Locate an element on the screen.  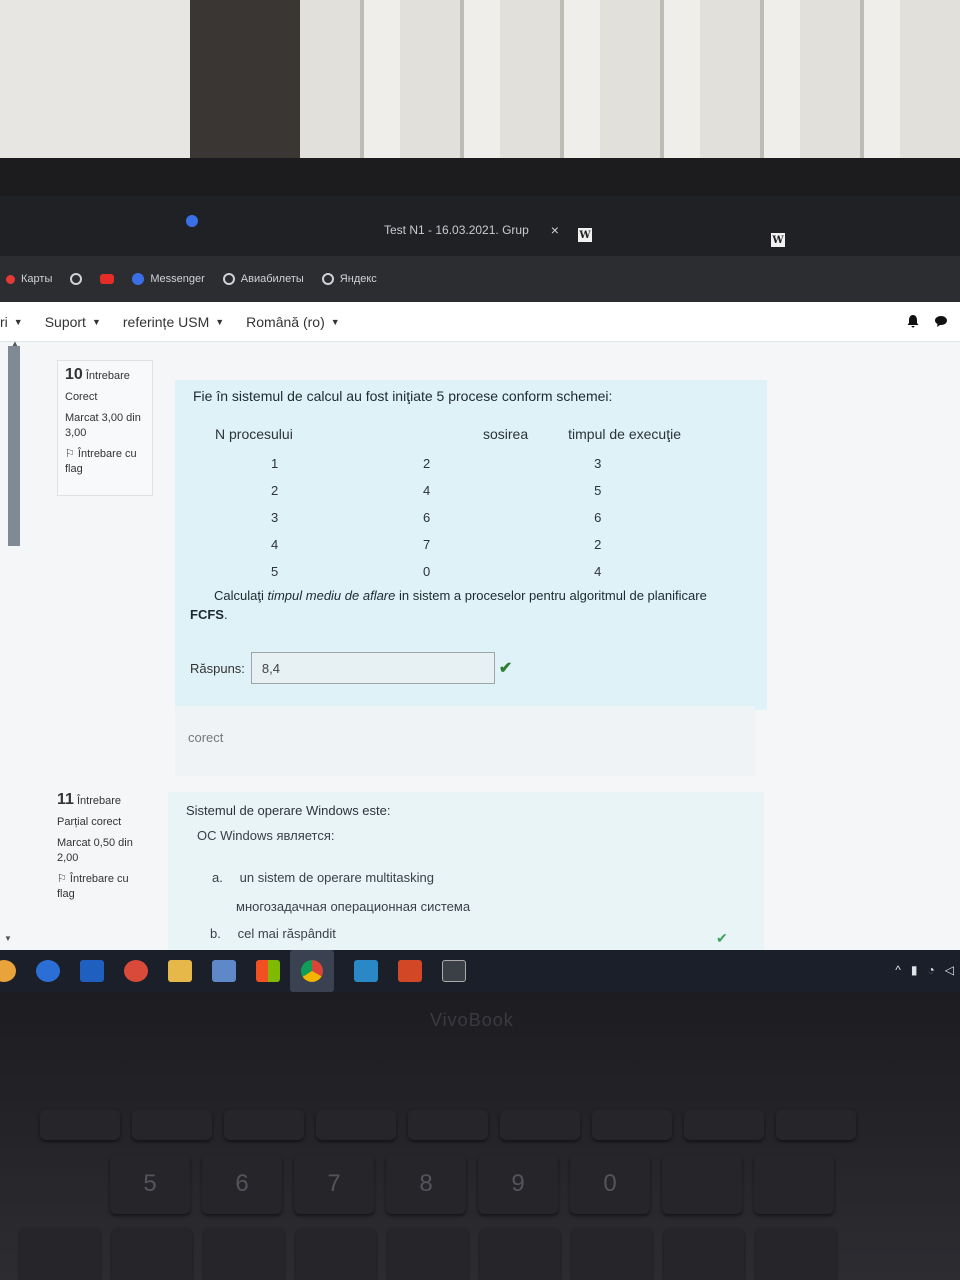
keyboard-key: 8 is located at coordinates (426, 1184).